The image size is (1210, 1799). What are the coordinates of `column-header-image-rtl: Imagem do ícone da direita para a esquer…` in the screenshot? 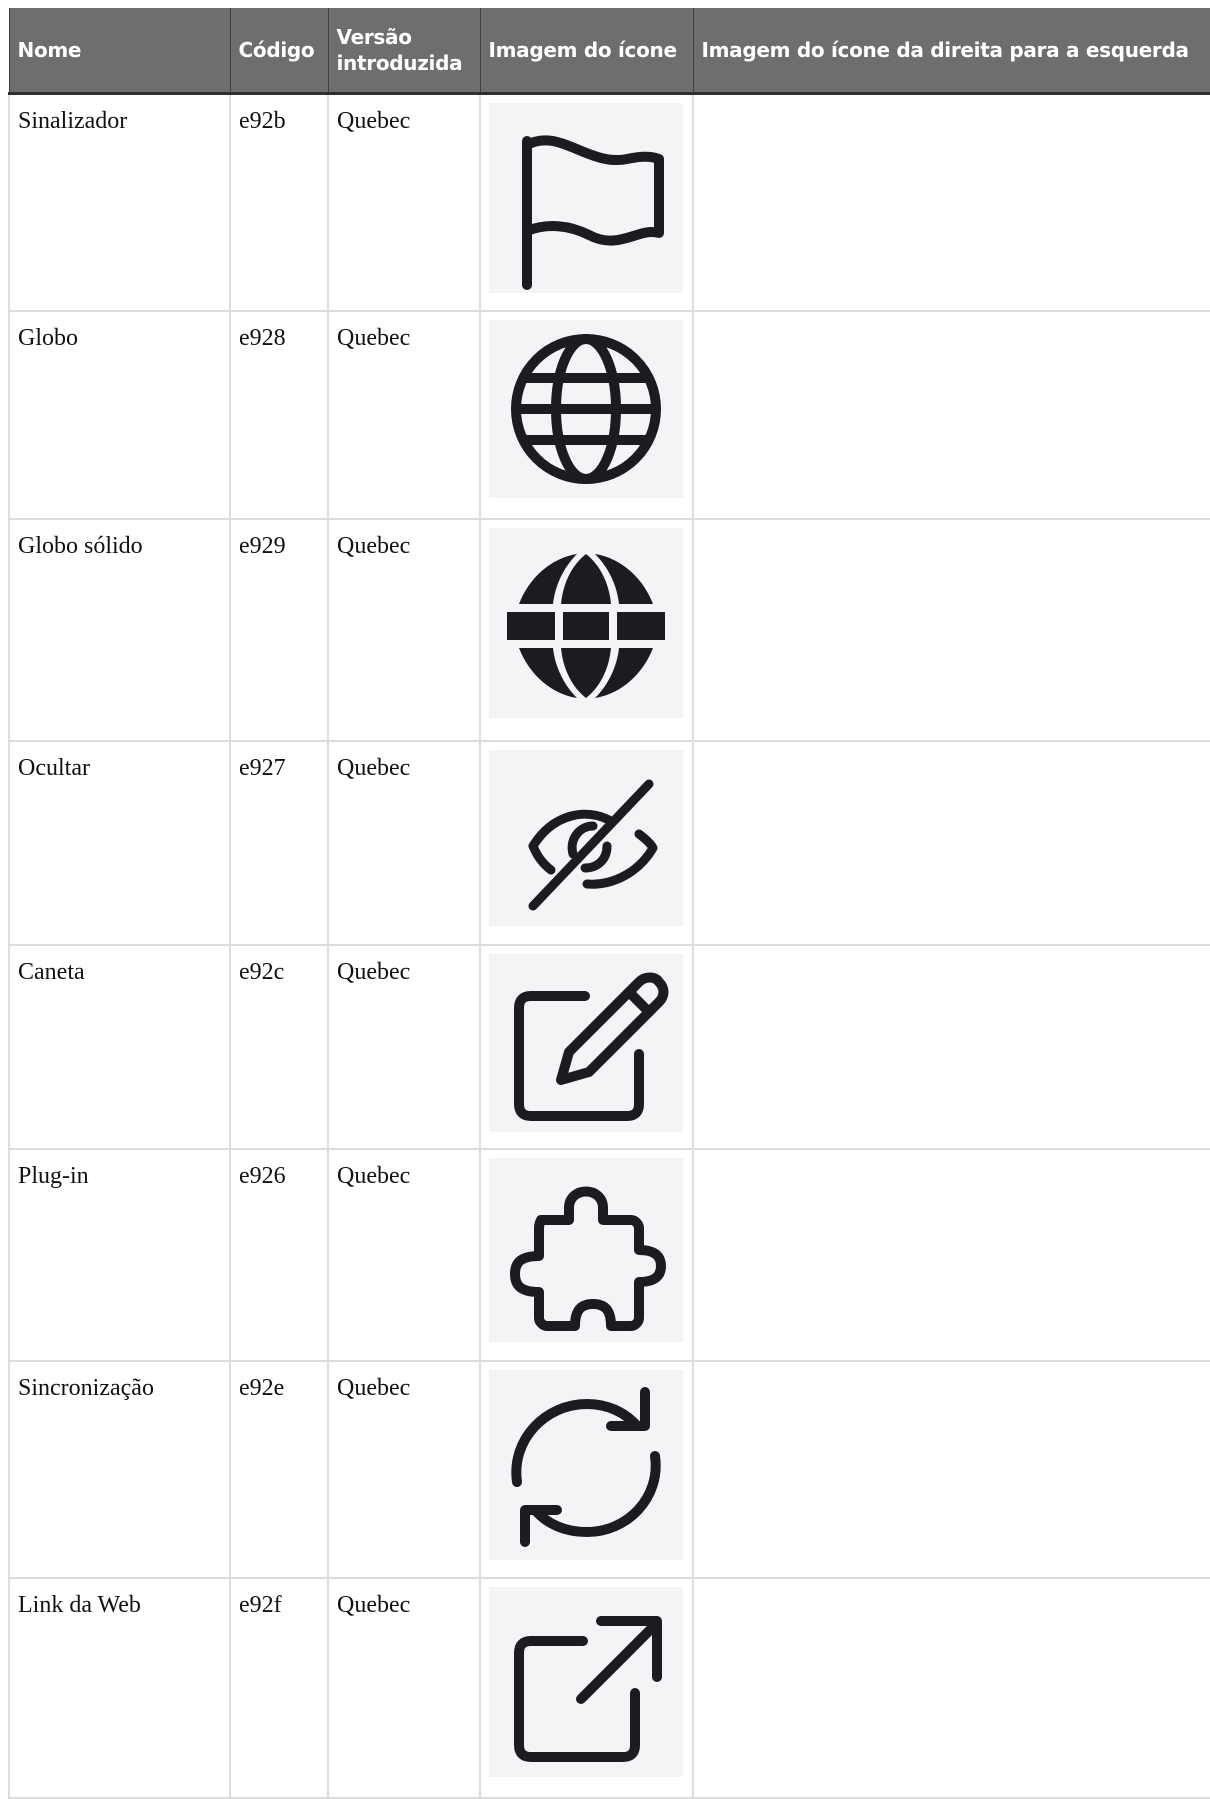 It's located at (951, 51).